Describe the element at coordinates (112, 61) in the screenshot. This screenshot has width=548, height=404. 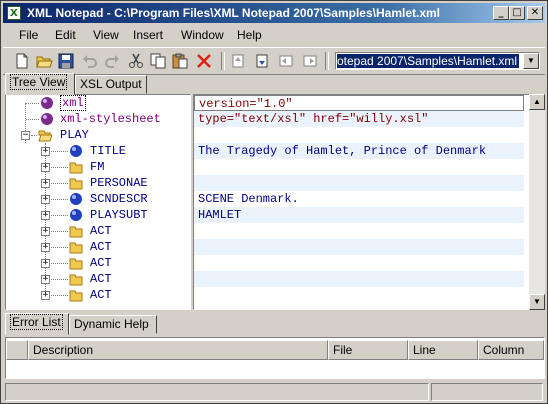
I see `redo-icon` at that location.